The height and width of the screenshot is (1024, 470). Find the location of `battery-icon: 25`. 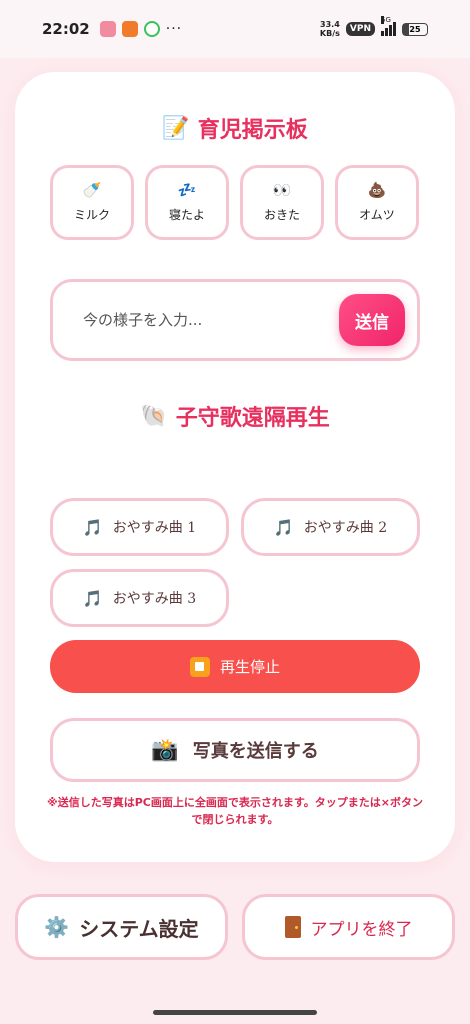

battery-icon: 25 is located at coordinates (415, 29).